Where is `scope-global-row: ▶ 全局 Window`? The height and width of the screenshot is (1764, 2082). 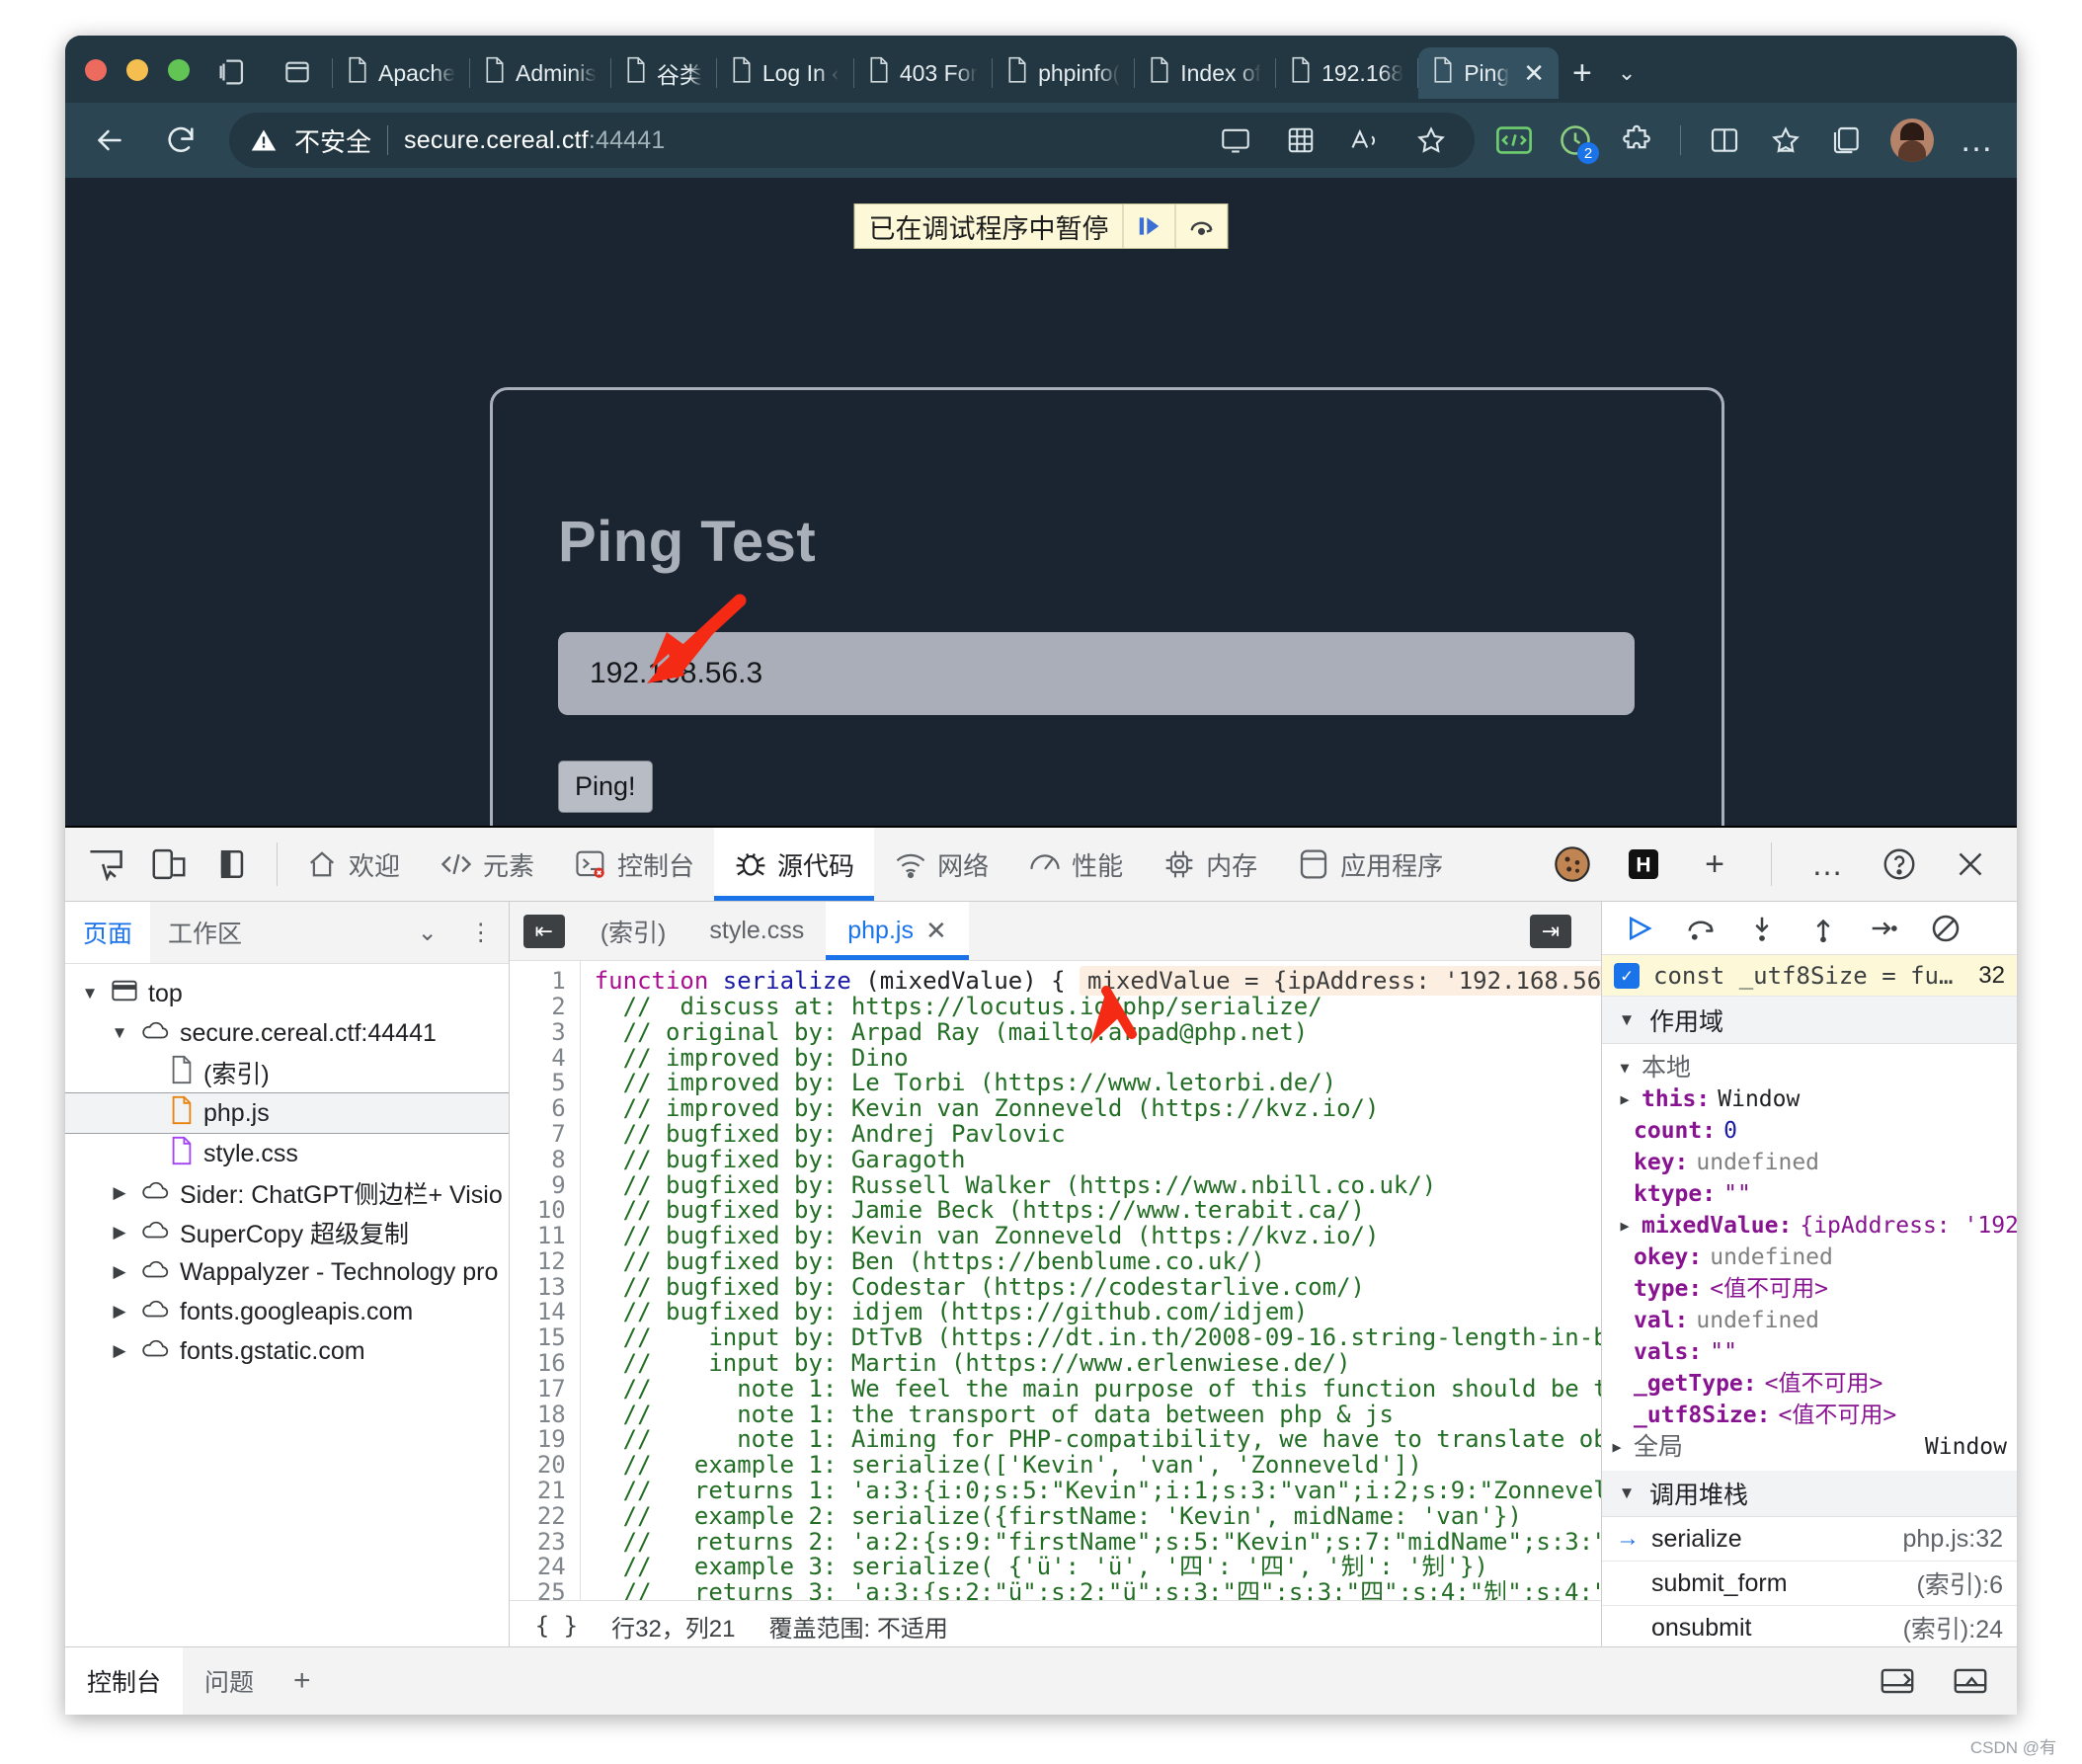
scope-global-row: ▶ 全局 Window is located at coordinates (1809, 1447).